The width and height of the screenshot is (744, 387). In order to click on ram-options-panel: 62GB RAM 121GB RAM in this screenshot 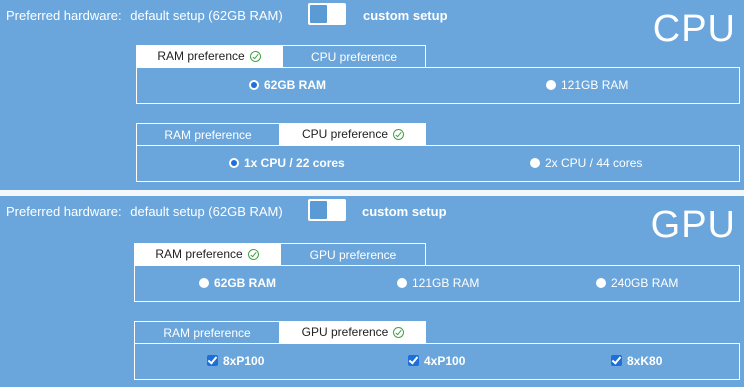, I will do `click(438, 85)`.